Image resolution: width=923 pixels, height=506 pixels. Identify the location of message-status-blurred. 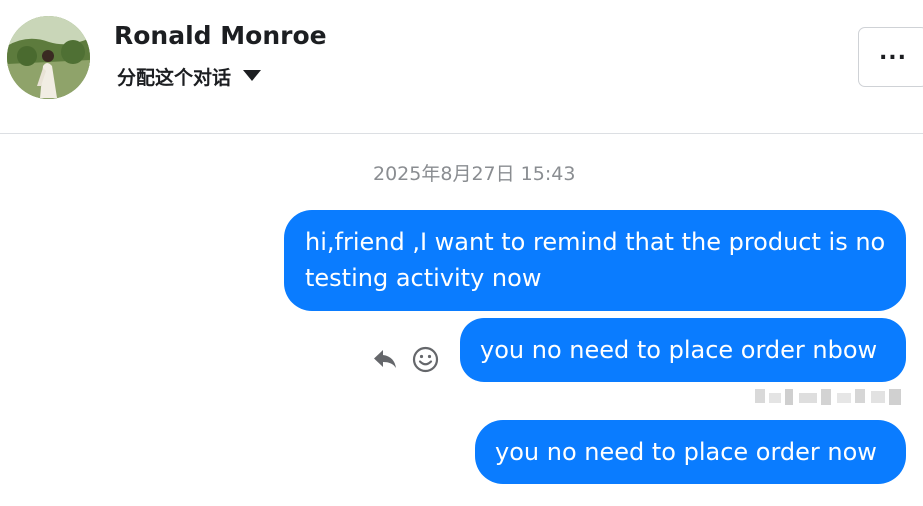
(830, 397).